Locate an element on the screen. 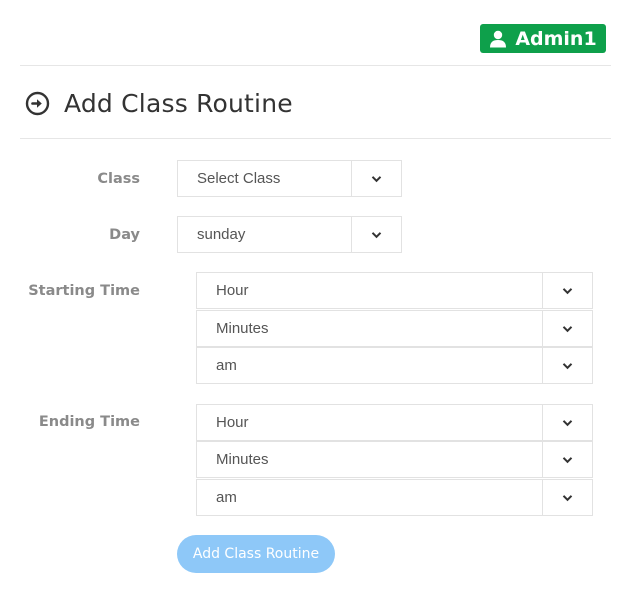 The height and width of the screenshot is (595, 625). page-heading: Add Class Routine is located at coordinates (159, 103).